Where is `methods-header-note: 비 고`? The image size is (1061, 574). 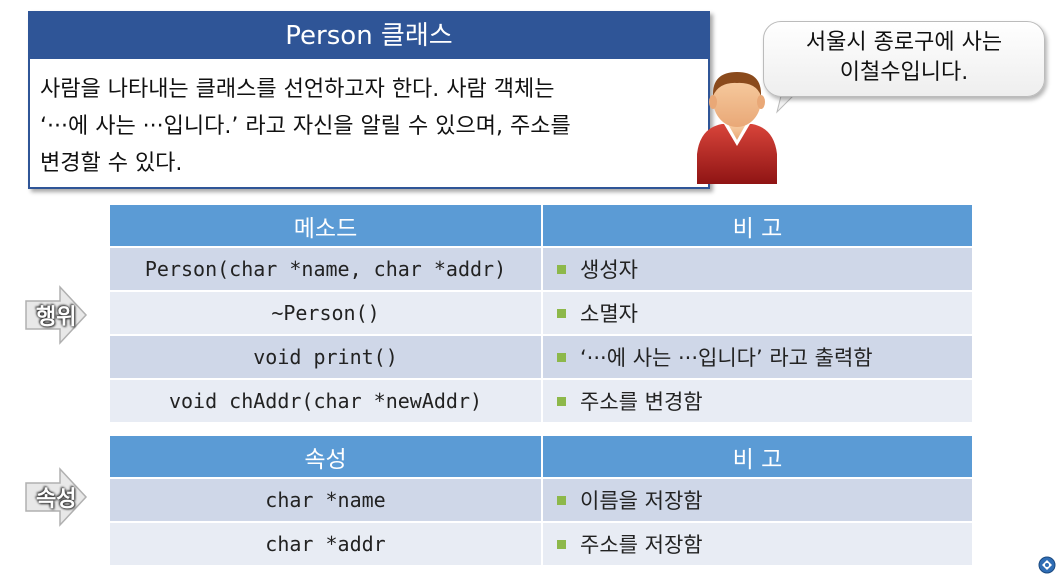 methods-header-note: 비 고 is located at coordinates (757, 226).